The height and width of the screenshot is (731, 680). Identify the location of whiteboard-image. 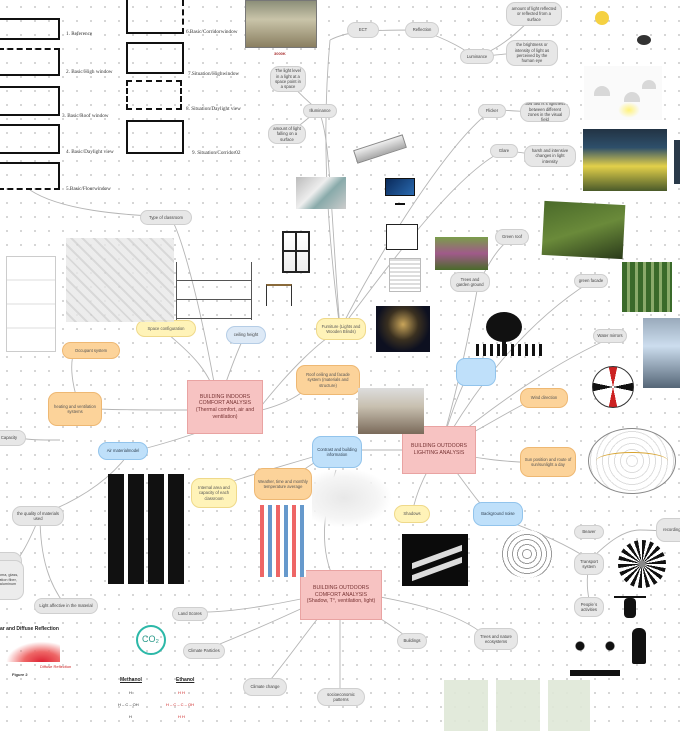
(402, 237).